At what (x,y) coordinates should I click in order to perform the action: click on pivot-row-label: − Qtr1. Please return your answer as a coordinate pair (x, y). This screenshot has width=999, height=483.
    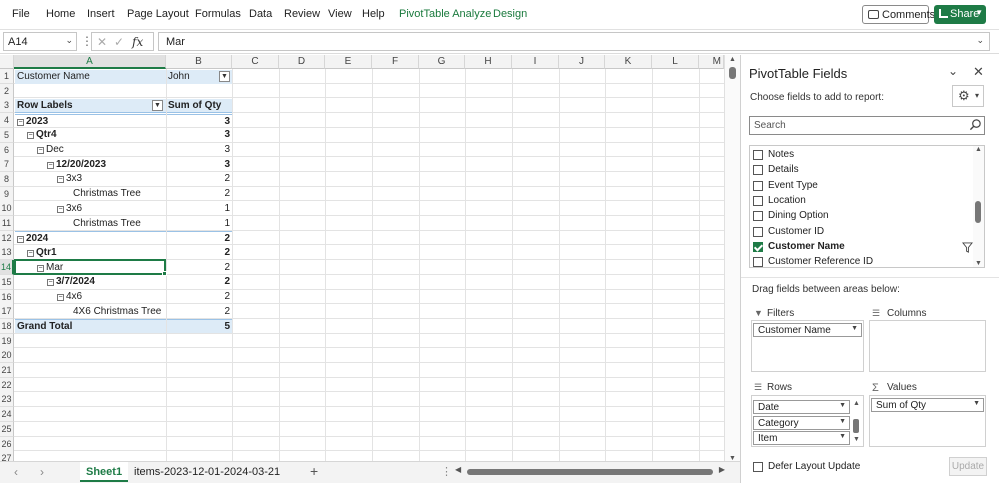
    Looking at the image, I should click on (90, 253).